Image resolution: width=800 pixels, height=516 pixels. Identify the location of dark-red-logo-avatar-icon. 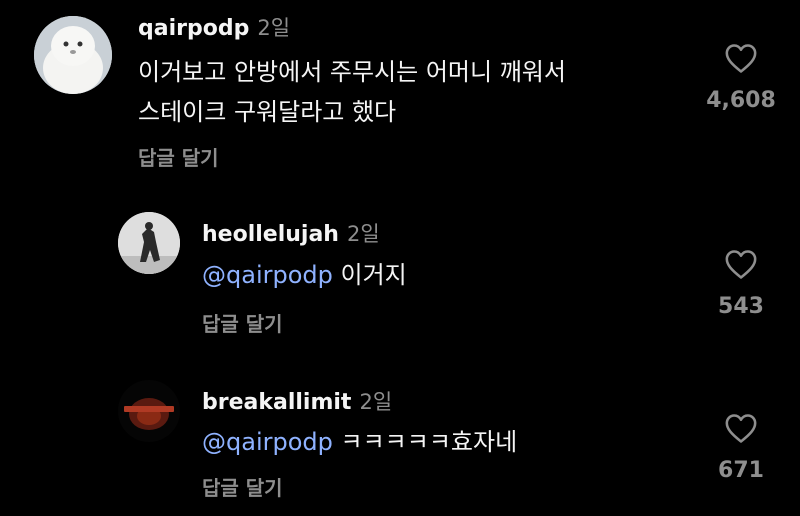
(149, 411).